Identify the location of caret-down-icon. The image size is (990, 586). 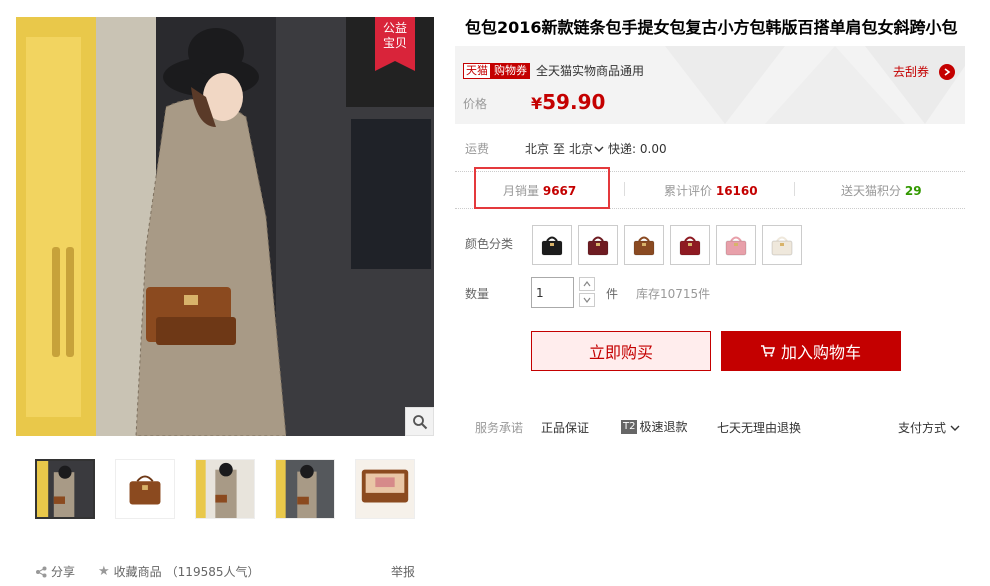
(587, 300).